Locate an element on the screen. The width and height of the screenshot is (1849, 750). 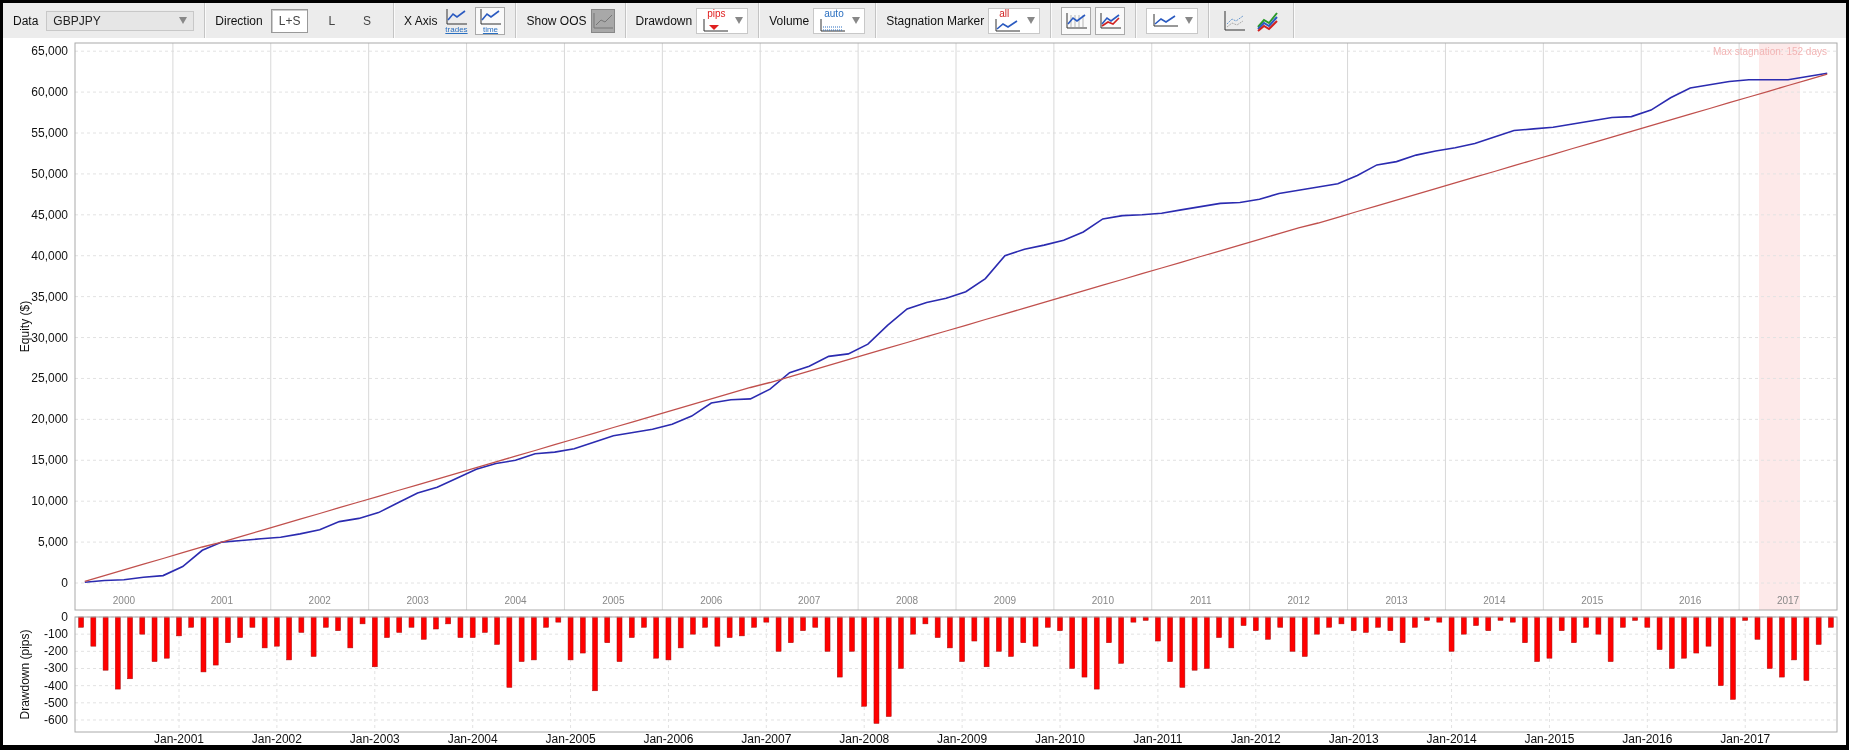
axis-tick-label: 65,000 is located at coordinates (49, 51).